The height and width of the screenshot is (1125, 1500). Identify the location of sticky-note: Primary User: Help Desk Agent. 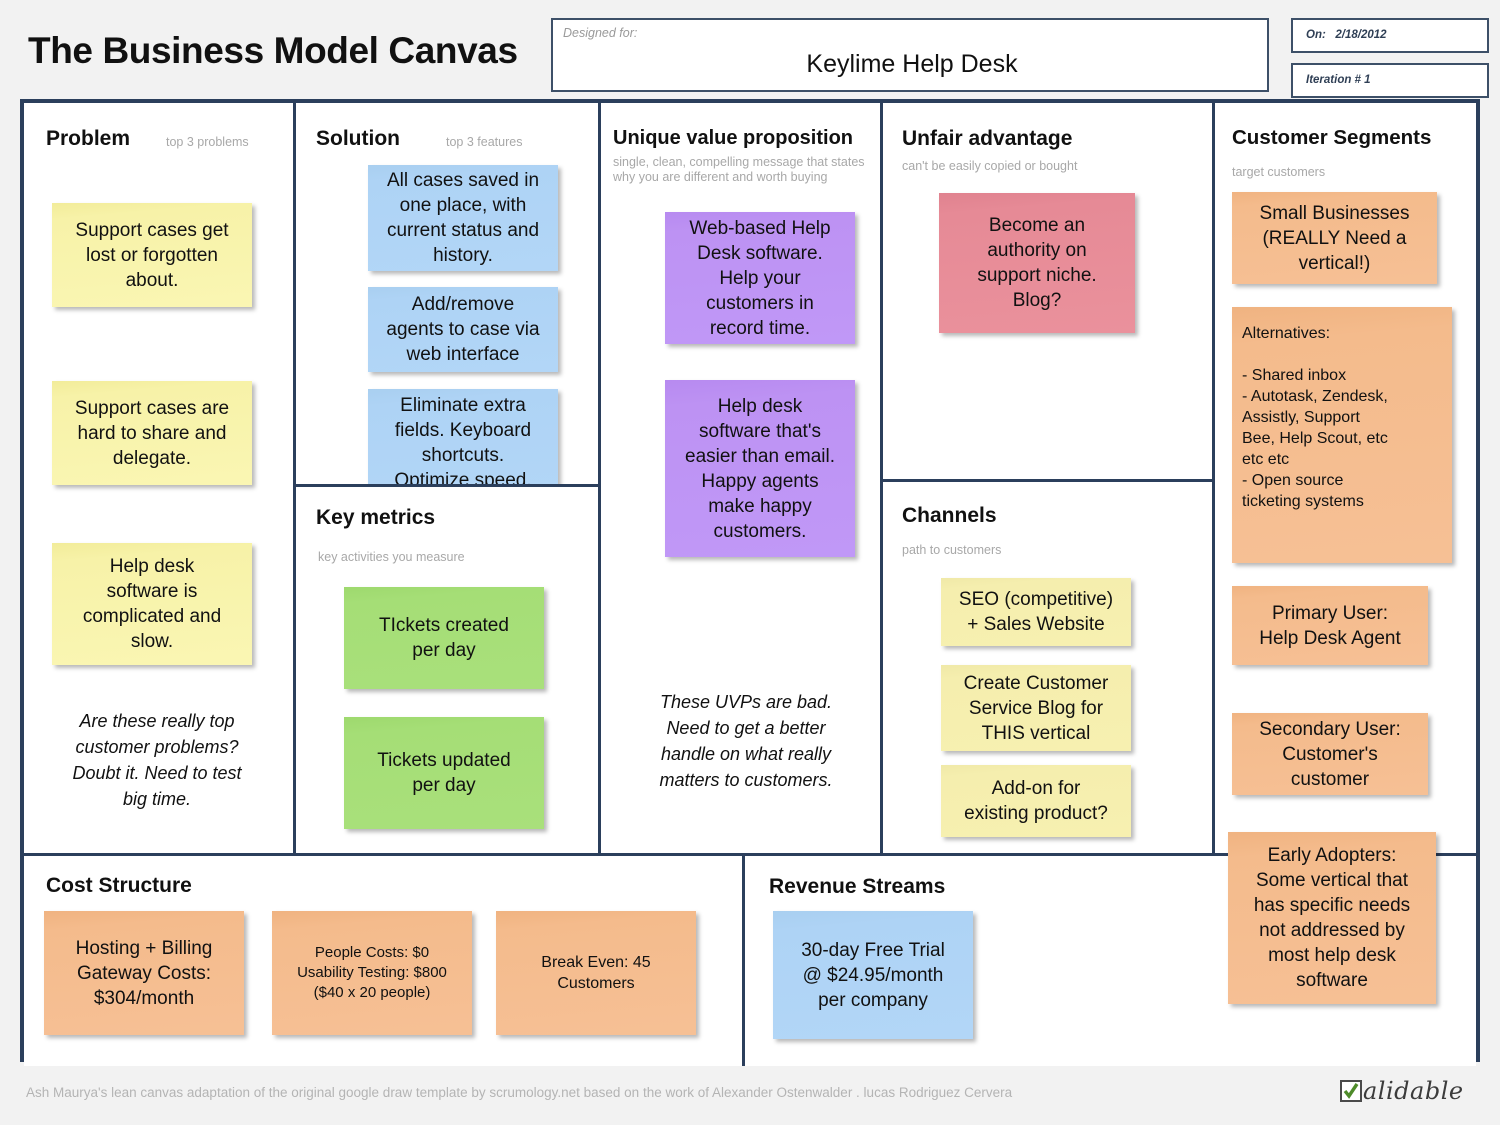
(1330, 625).